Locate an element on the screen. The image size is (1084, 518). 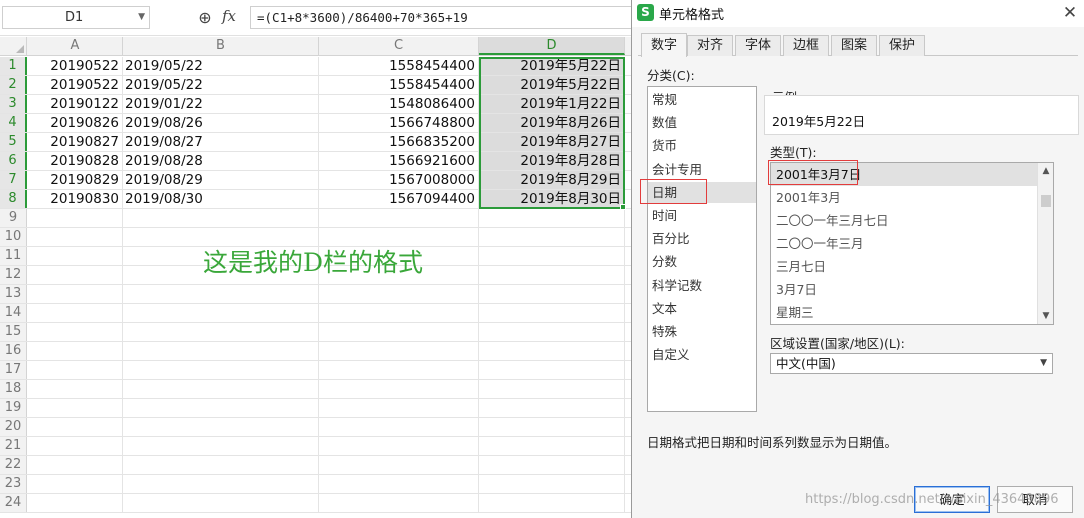
category-item: 货币 is located at coordinates (702, 145).